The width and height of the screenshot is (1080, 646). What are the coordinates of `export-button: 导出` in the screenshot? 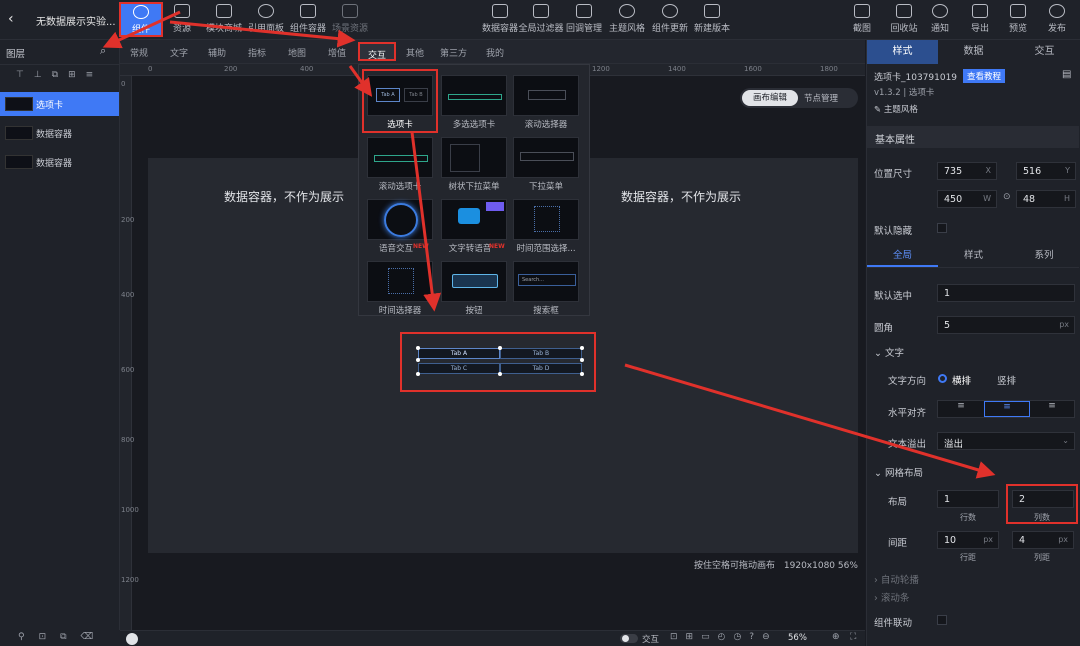 It's located at (980, 19).